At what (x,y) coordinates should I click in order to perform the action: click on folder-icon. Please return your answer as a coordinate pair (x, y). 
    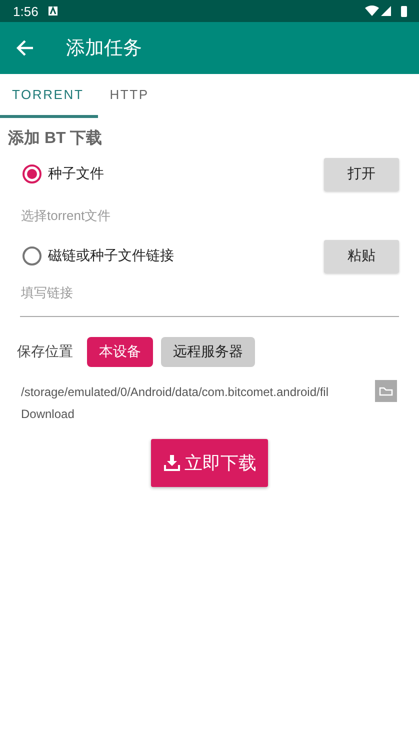
    Looking at the image, I should click on (386, 391).